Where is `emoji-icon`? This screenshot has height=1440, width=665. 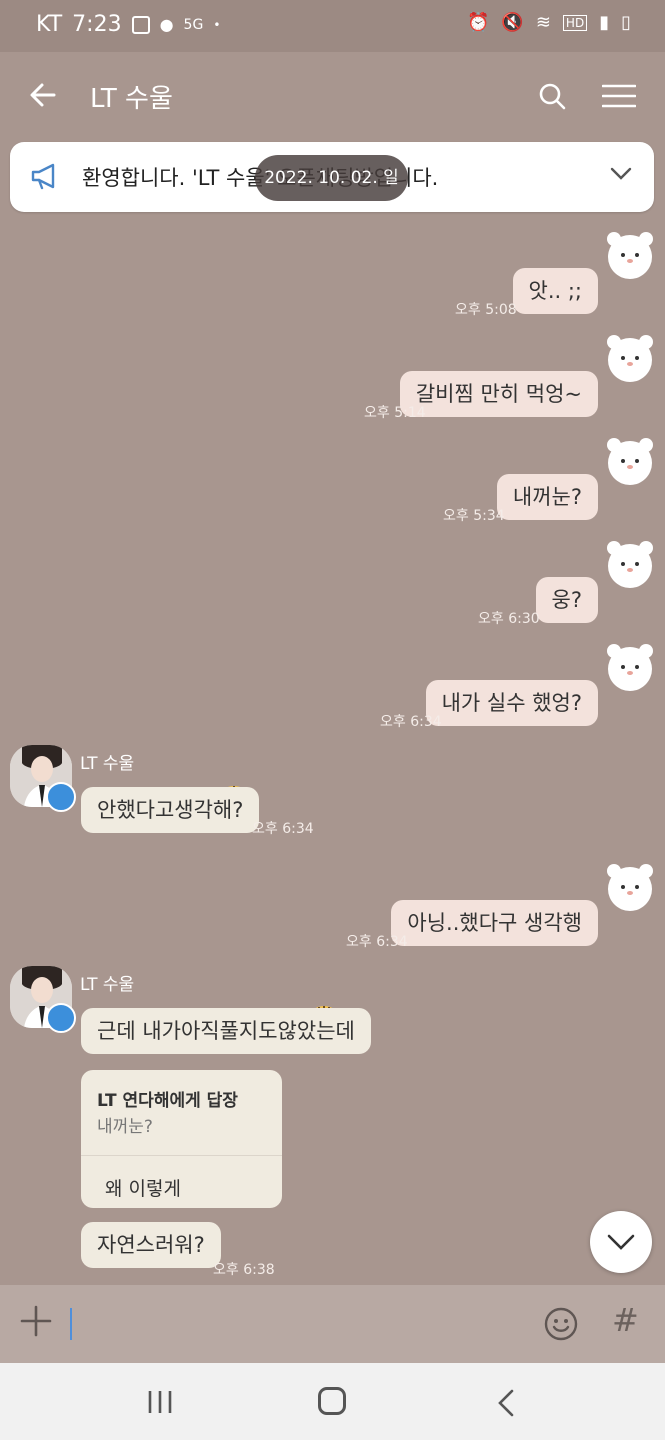 emoji-icon is located at coordinates (561, 1324).